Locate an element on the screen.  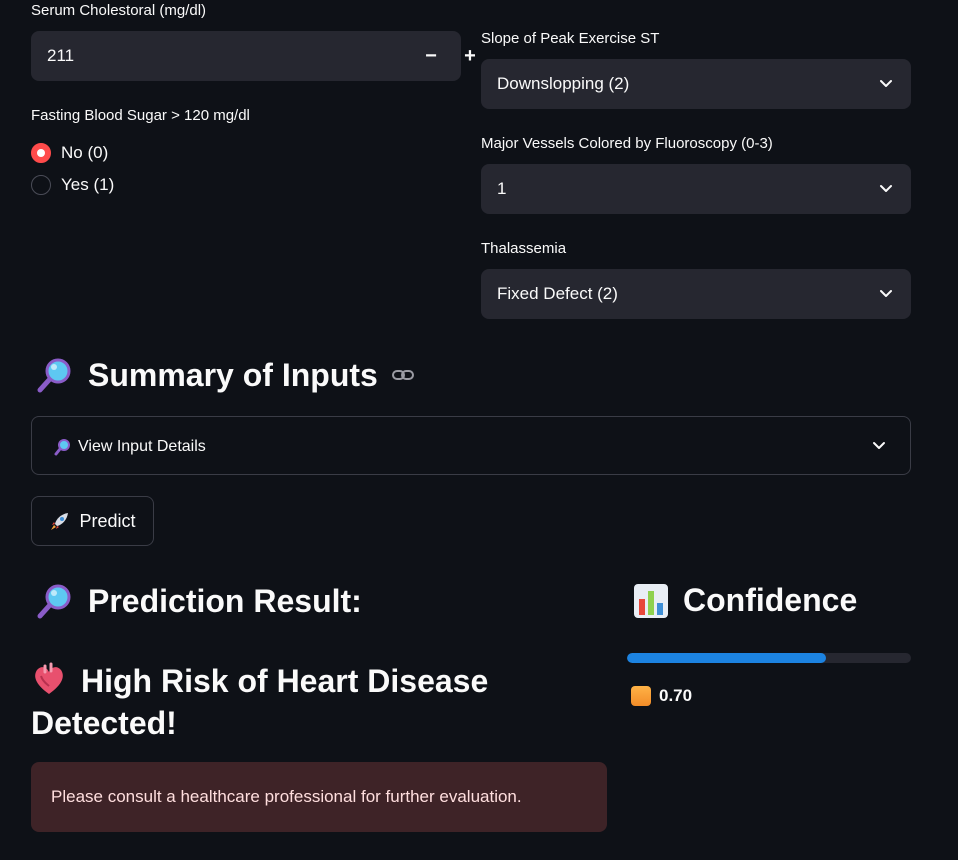
rocket-icon is located at coordinates (60, 521).